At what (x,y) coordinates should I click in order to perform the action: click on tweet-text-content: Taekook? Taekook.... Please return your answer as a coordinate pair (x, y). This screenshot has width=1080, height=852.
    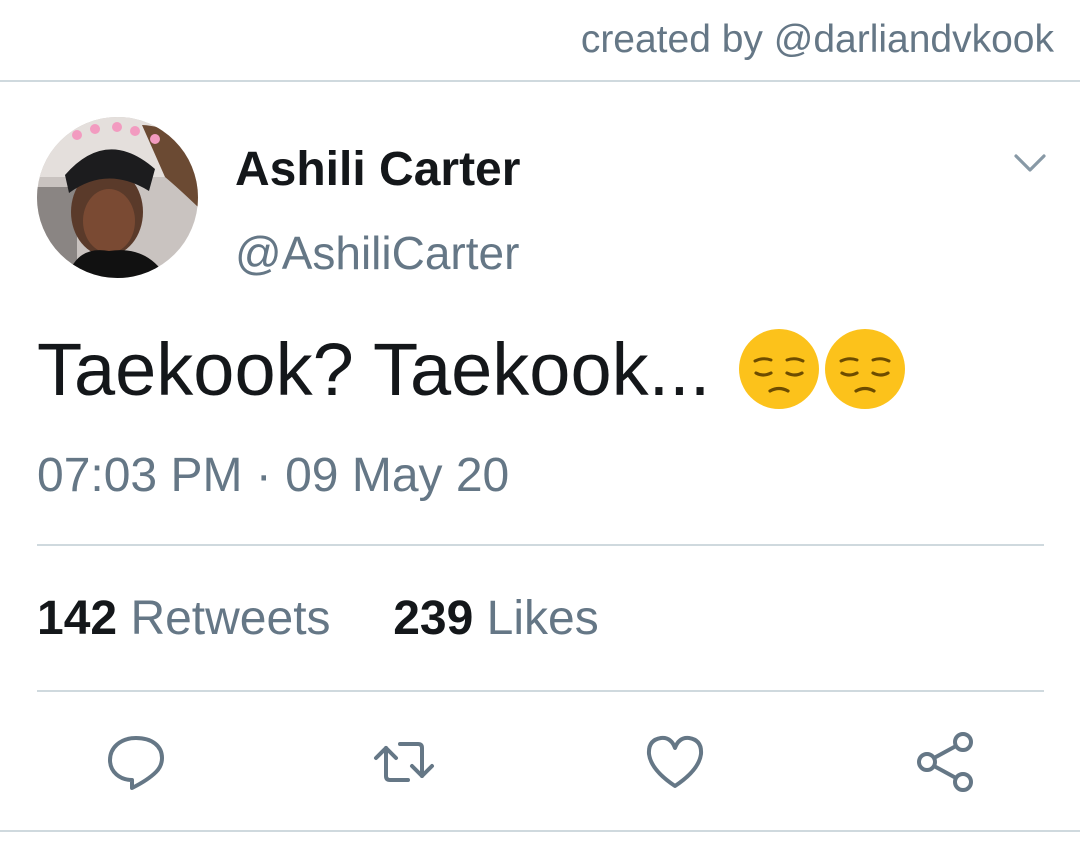
    Looking at the image, I should click on (374, 369).